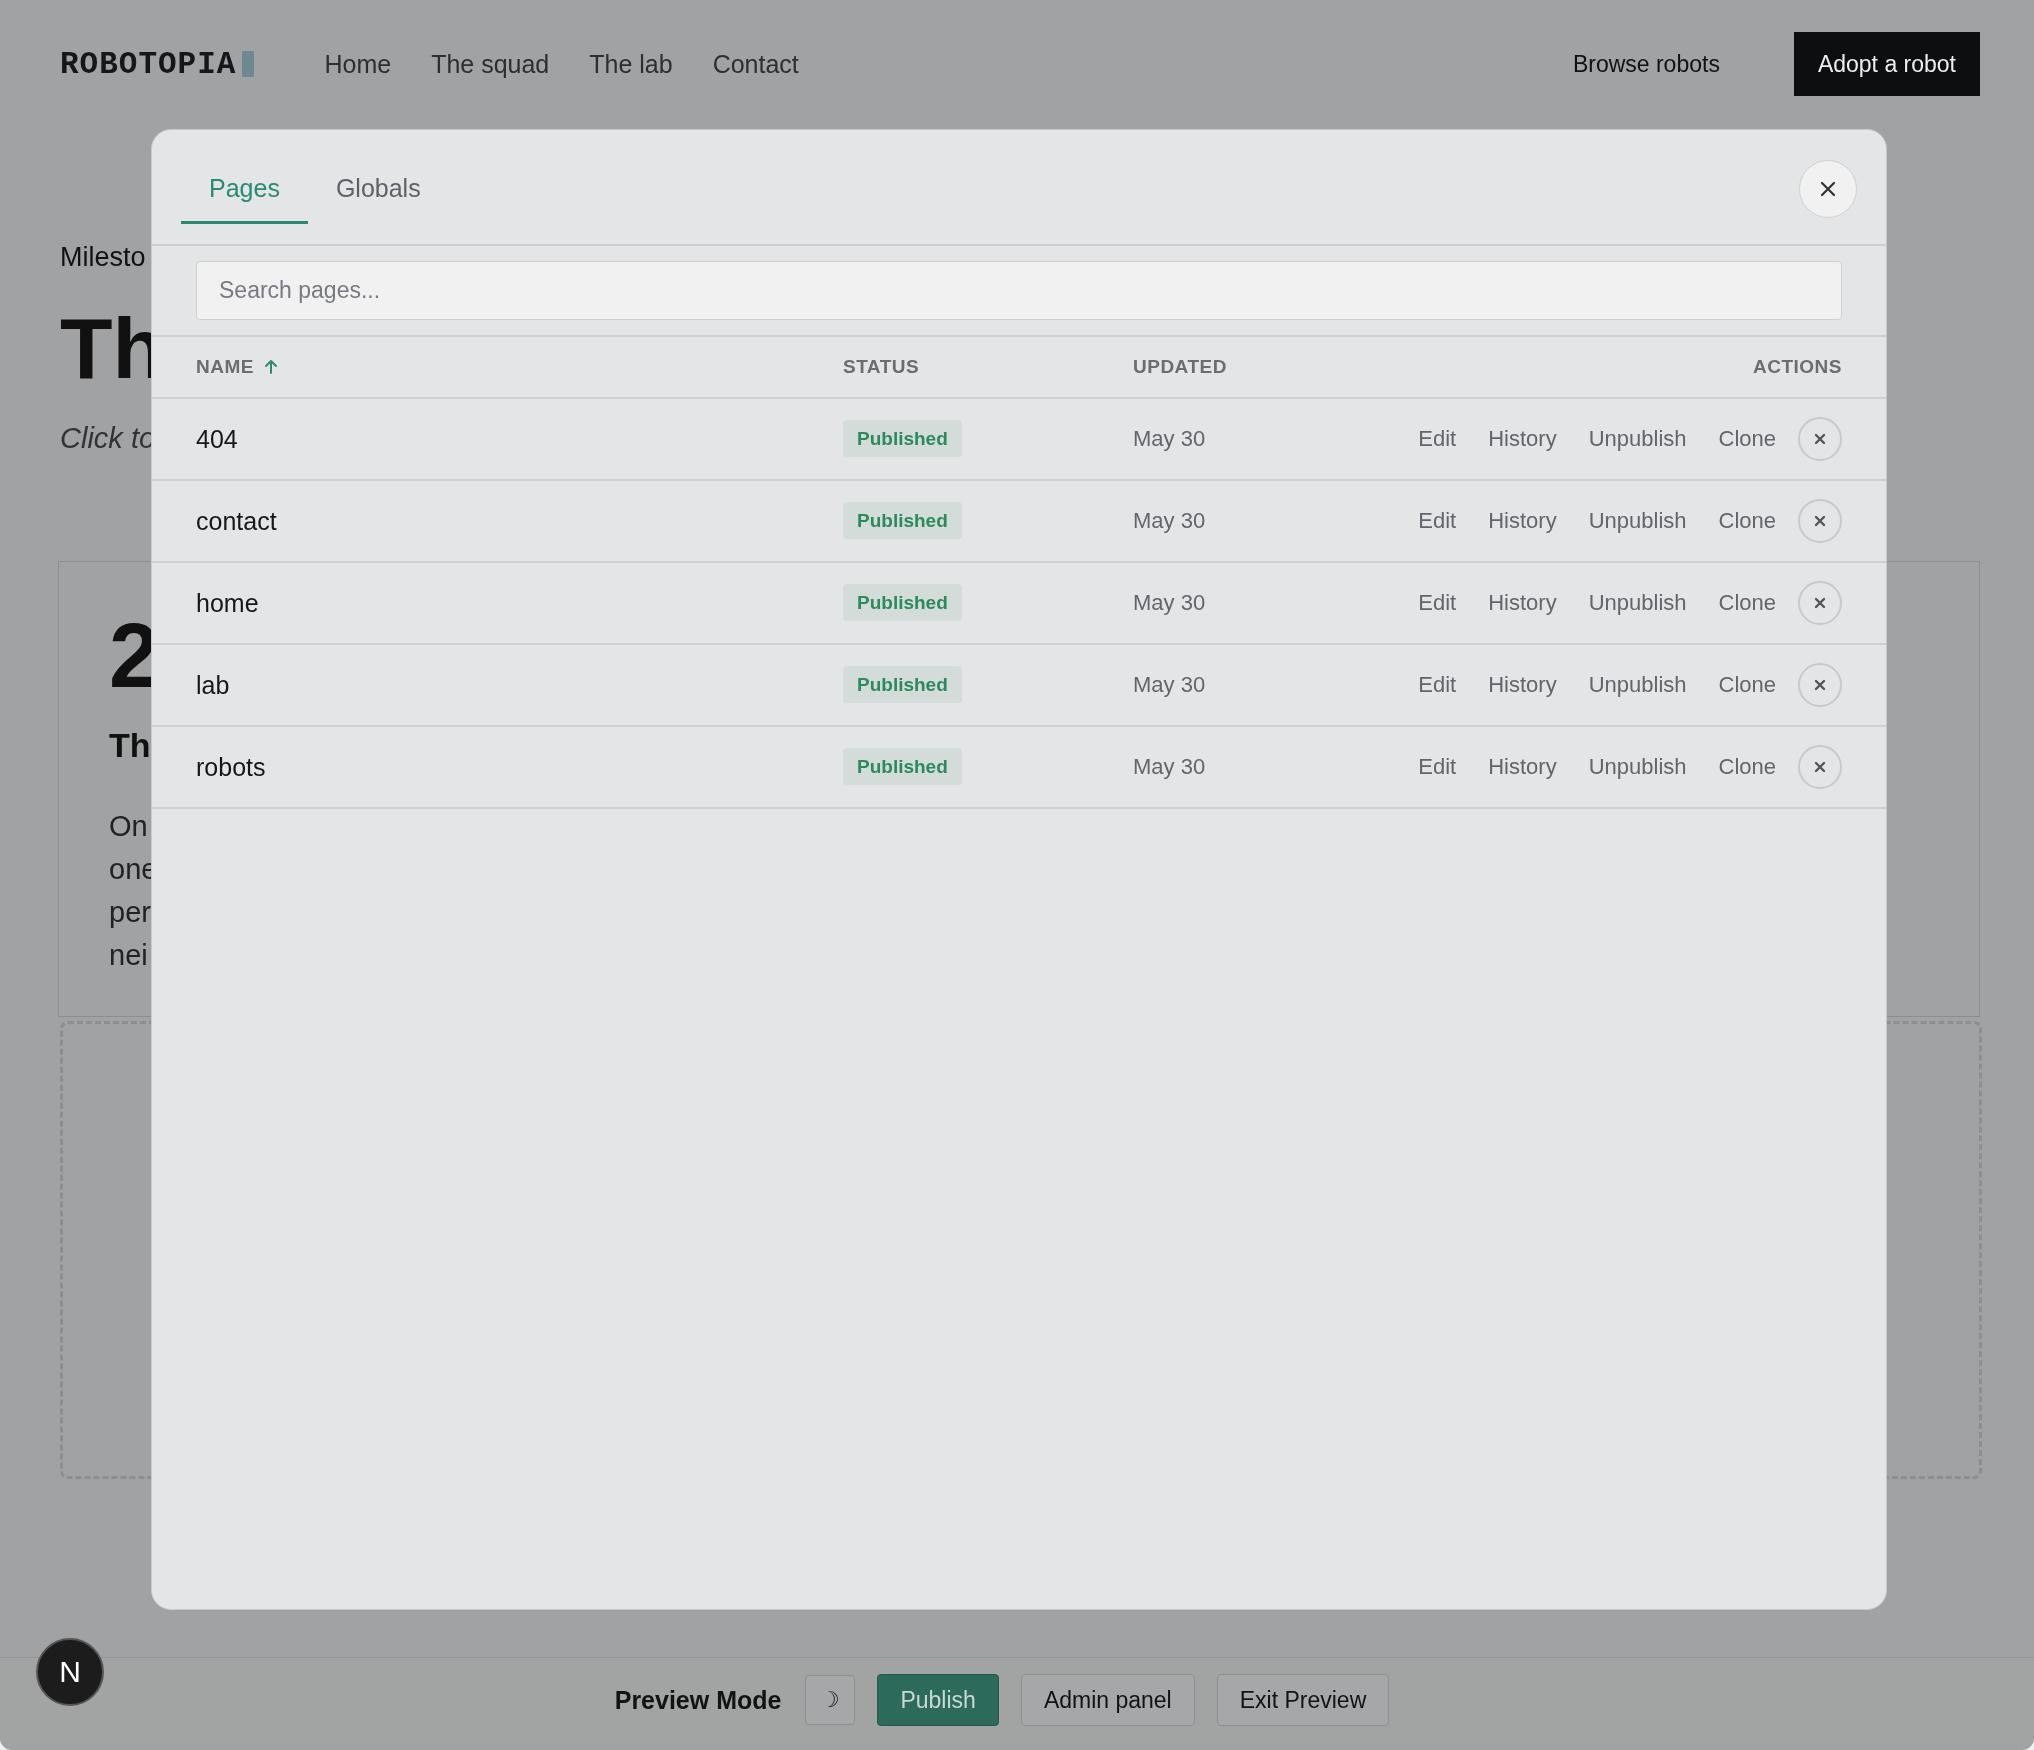 The width and height of the screenshot is (2034, 1750). I want to click on nav-link: The lab, so click(631, 64).